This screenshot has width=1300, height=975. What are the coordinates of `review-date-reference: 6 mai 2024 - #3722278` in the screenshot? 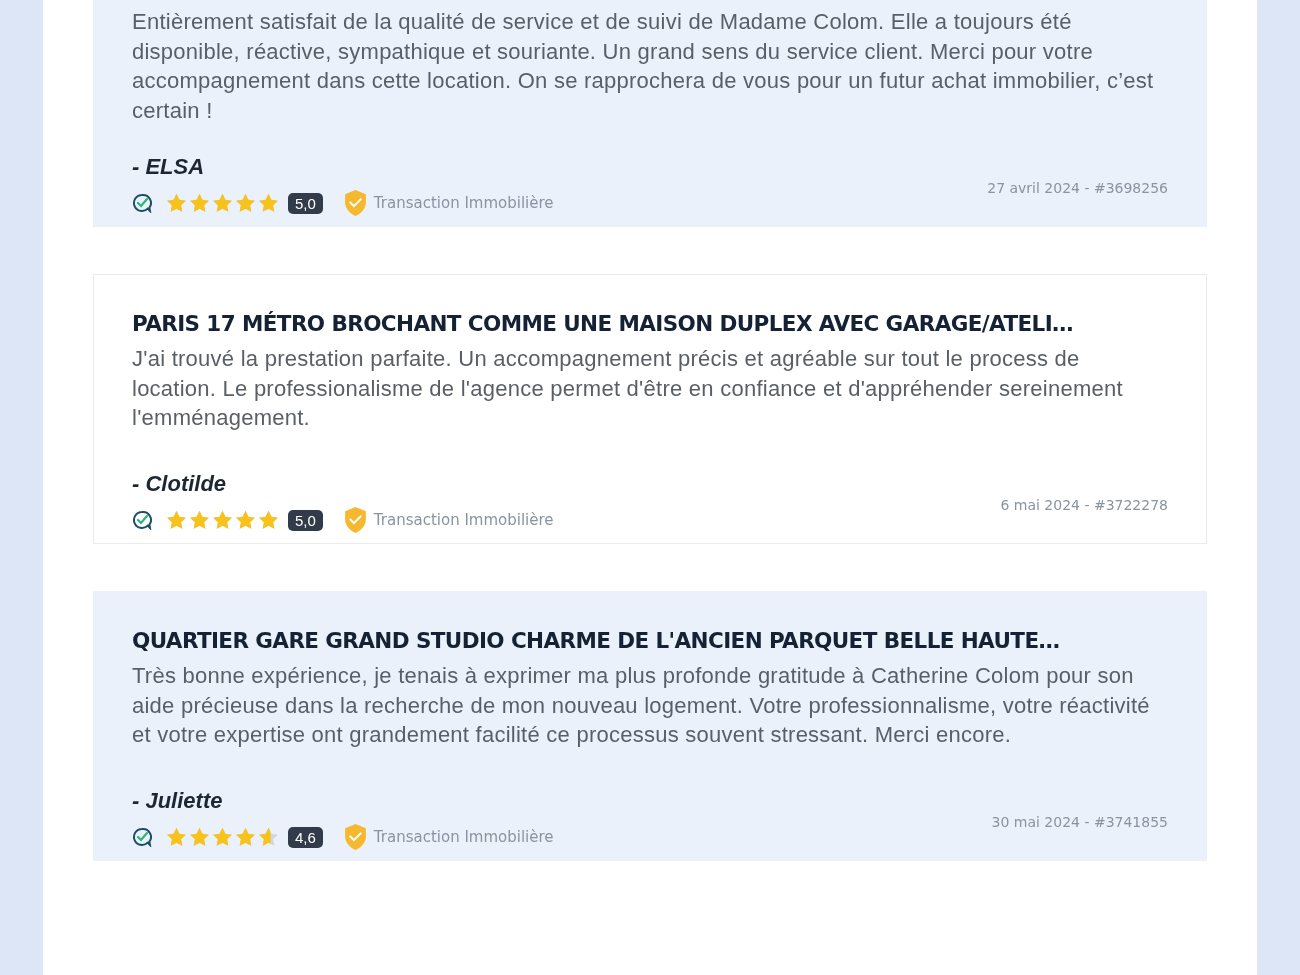 It's located at (1084, 505).